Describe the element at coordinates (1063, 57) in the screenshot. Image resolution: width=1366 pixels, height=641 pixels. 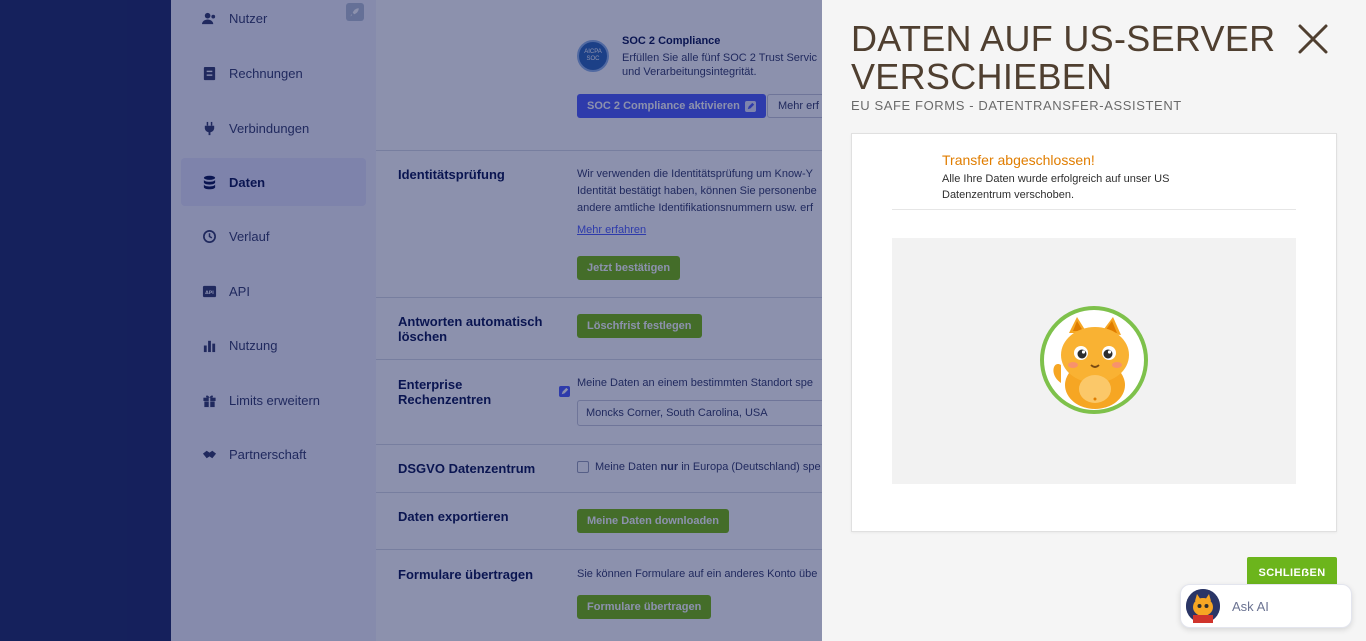
I see `drawer-title: DATEN AUF US-SERVER VERSCHIEBEN` at that location.